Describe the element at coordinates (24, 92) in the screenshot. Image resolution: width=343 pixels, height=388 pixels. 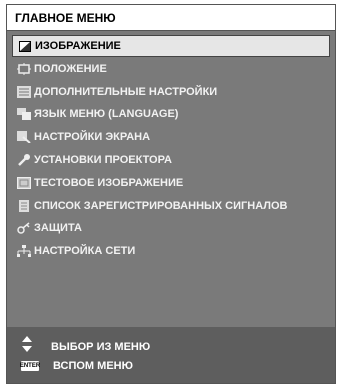
I see `advanced-settings-icon` at that location.